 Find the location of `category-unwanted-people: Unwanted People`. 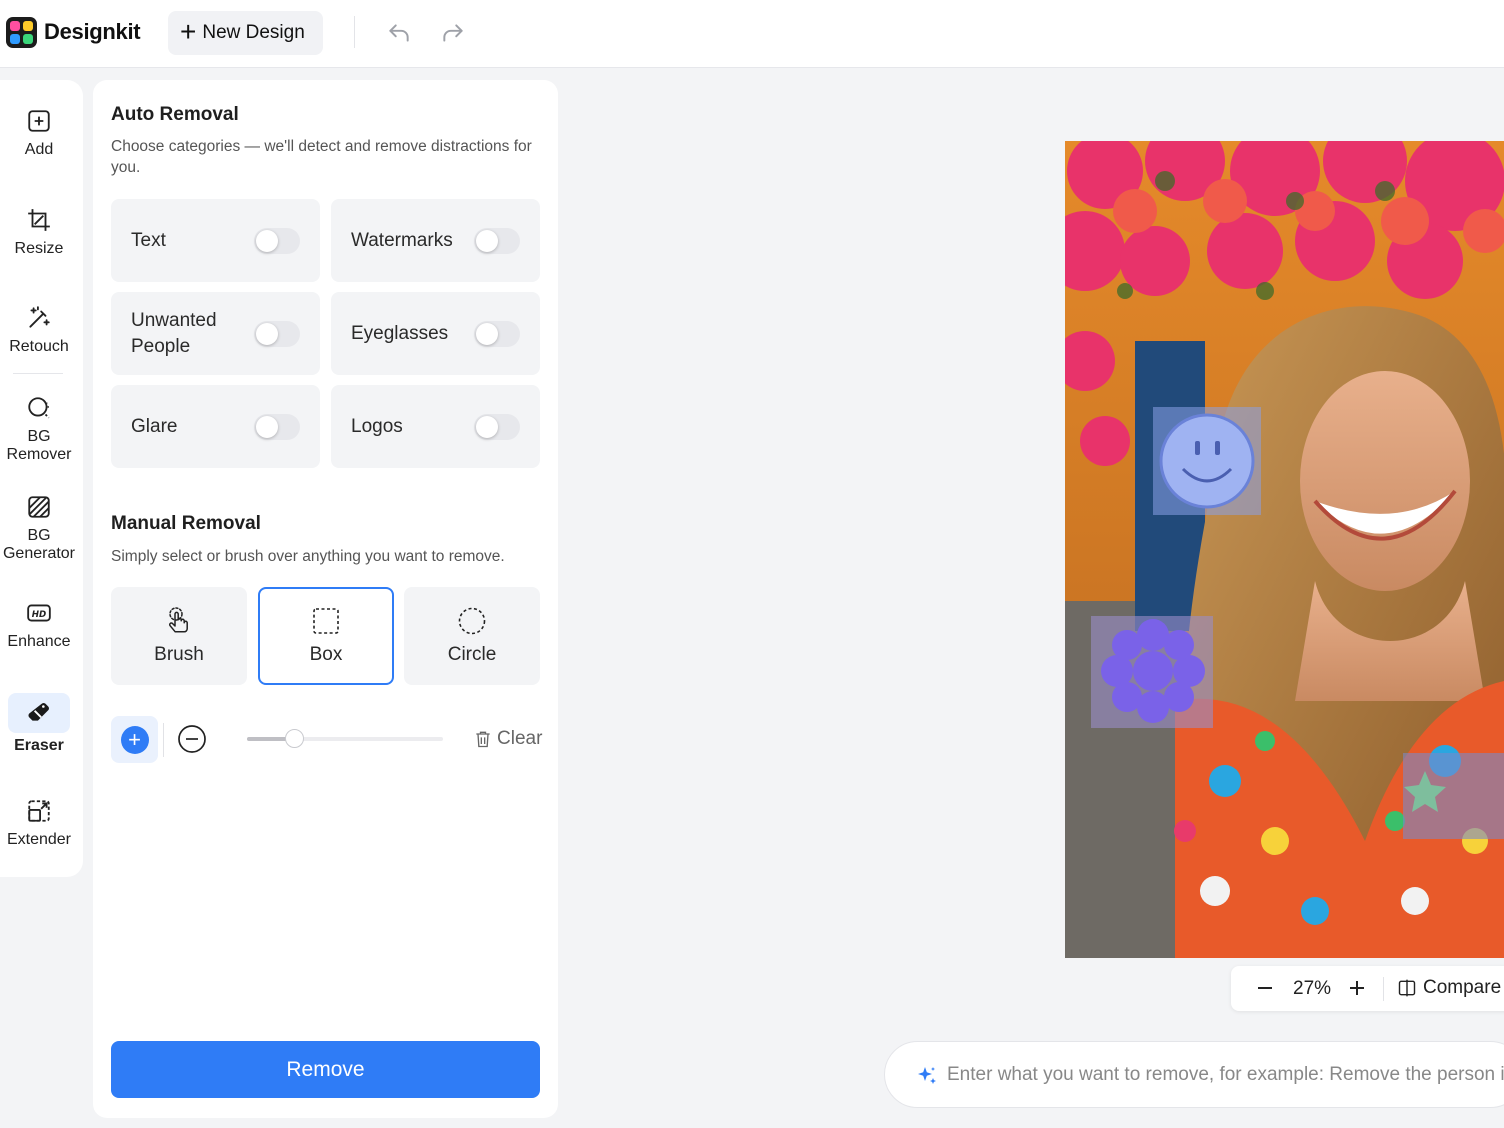

category-unwanted-people: Unwanted People is located at coordinates (215, 333).